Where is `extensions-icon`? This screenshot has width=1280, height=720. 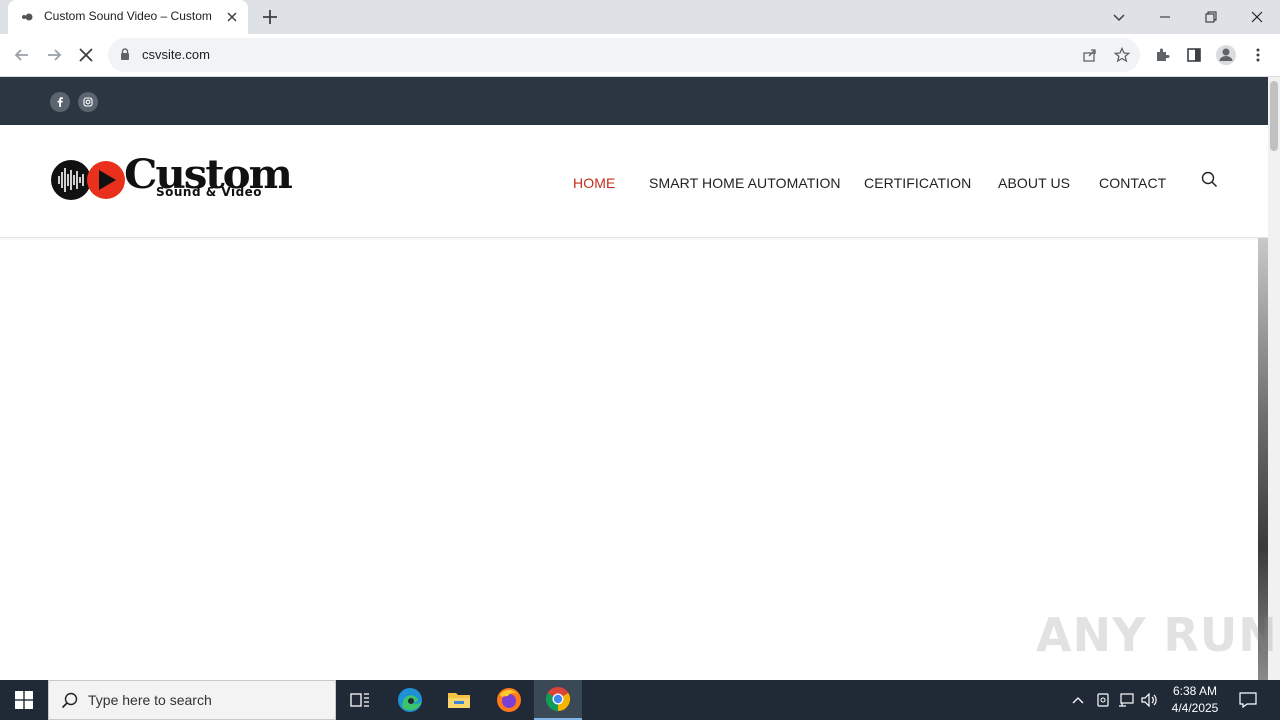
extensions-icon is located at coordinates (1162, 55).